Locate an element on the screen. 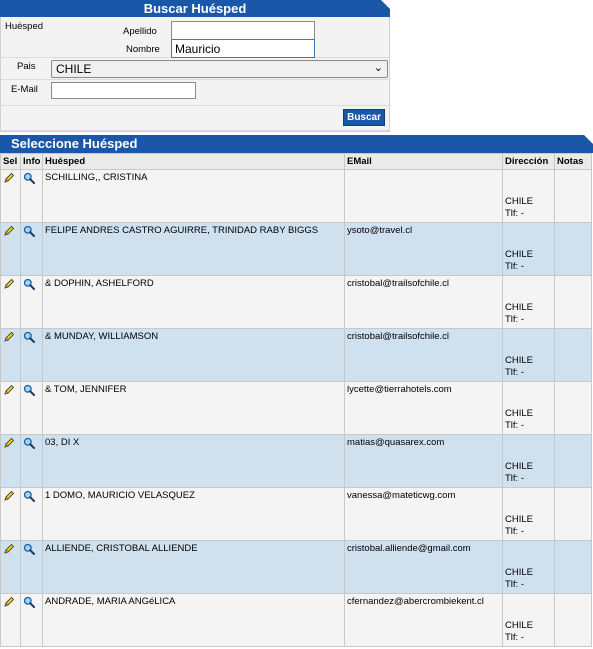 This screenshot has height=649, width=593. search-button-row: Buscar is located at coordinates (195, 118).